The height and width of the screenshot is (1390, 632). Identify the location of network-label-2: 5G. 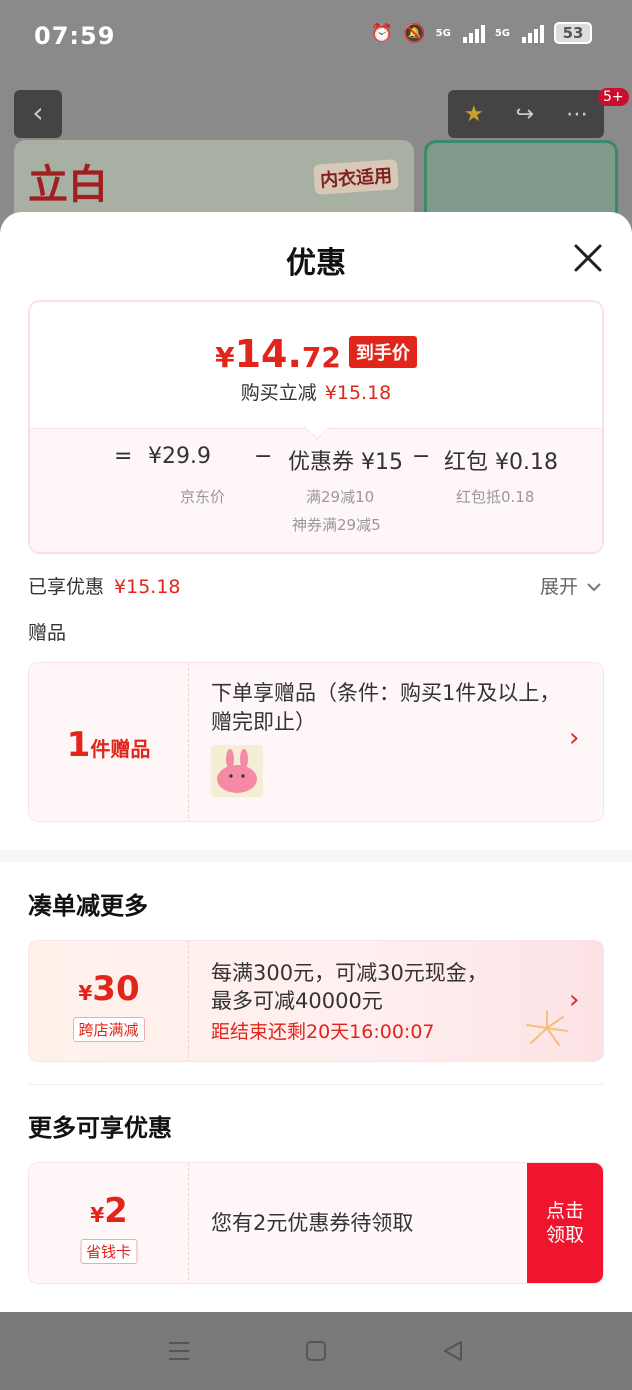
(502, 33).